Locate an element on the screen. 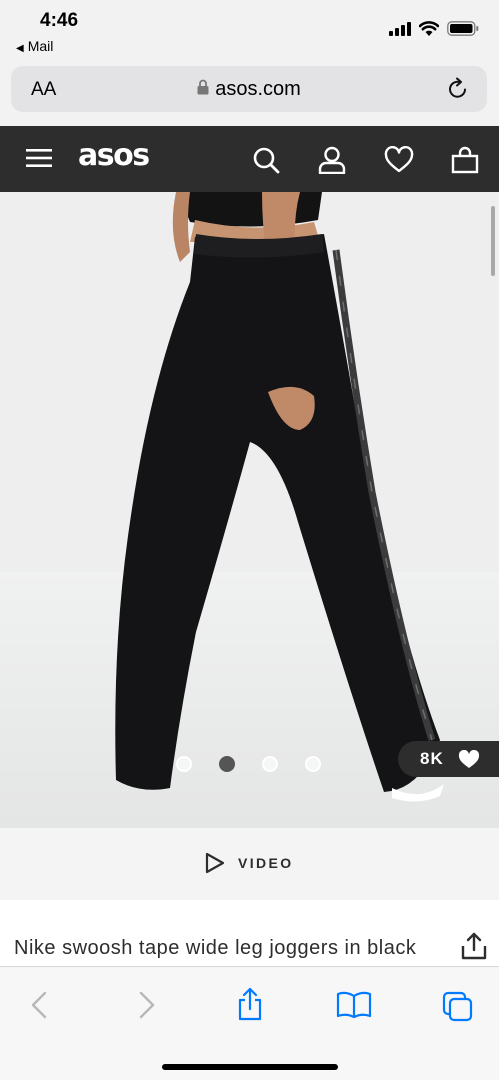  url-text: asos.com is located at coordinates (258, 89).